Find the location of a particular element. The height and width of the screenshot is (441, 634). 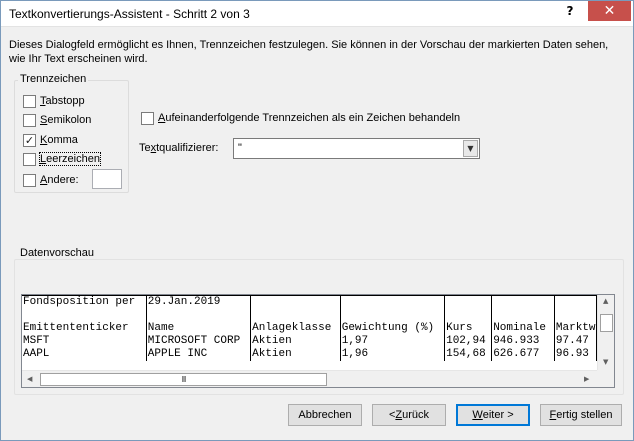

comma-delimiter-checkbox: ✓ Komma is located at coordinates (50, 140).